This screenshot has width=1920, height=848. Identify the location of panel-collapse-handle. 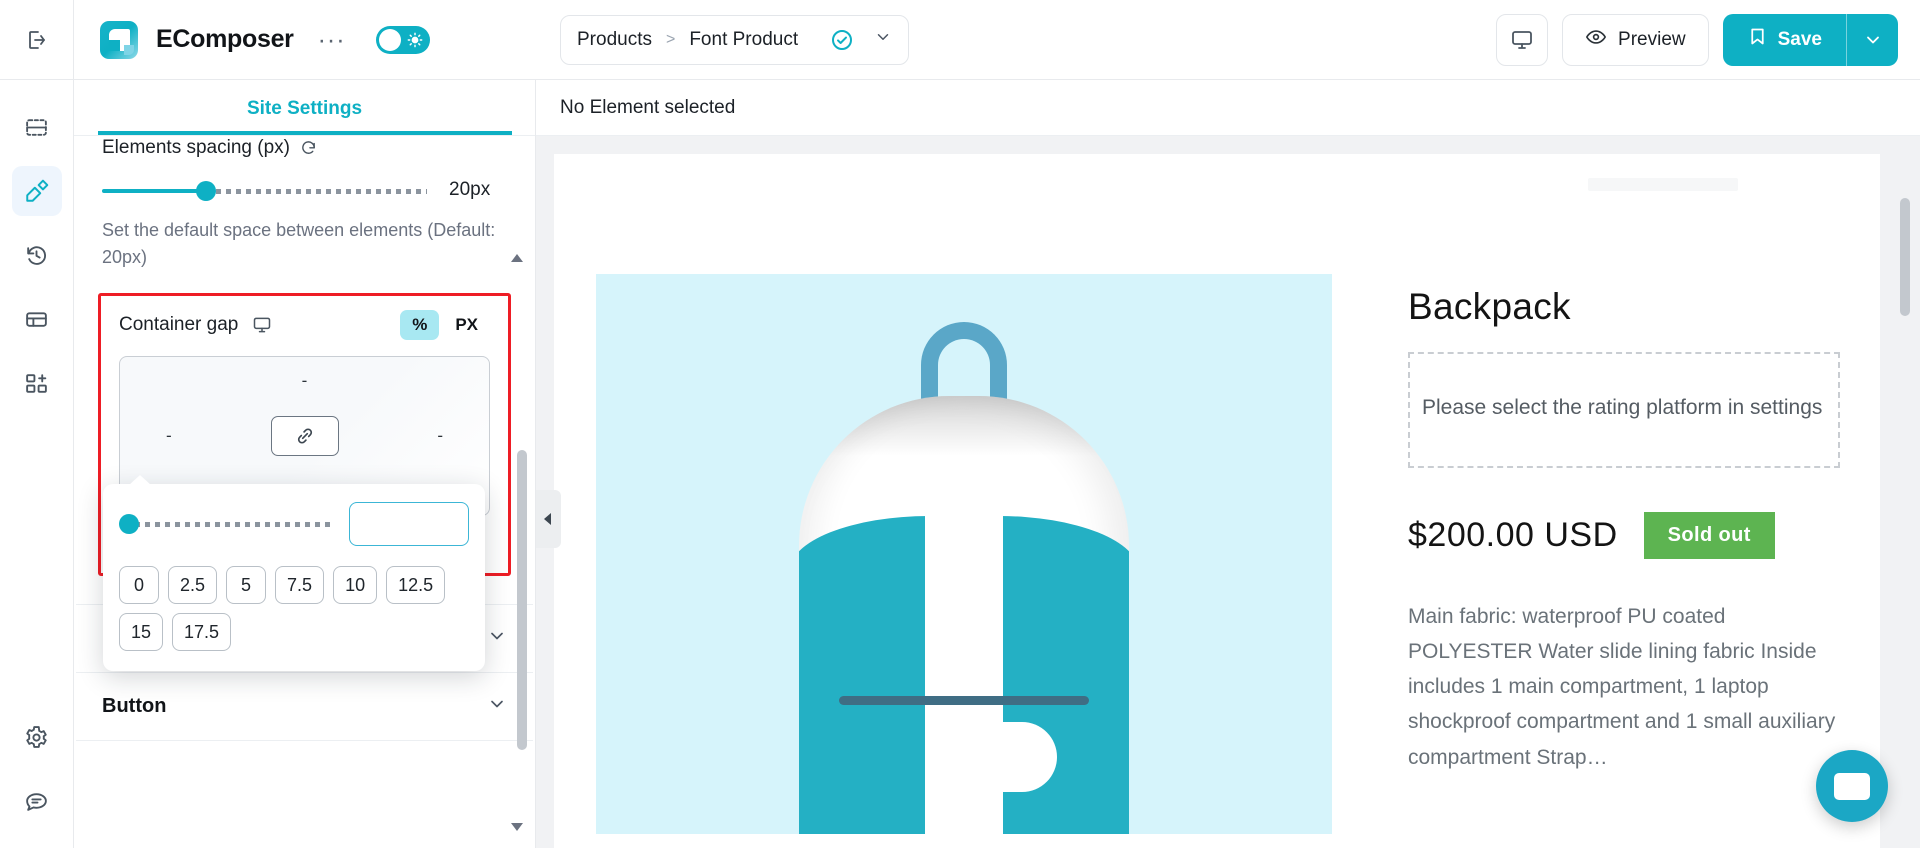
(548, 519).